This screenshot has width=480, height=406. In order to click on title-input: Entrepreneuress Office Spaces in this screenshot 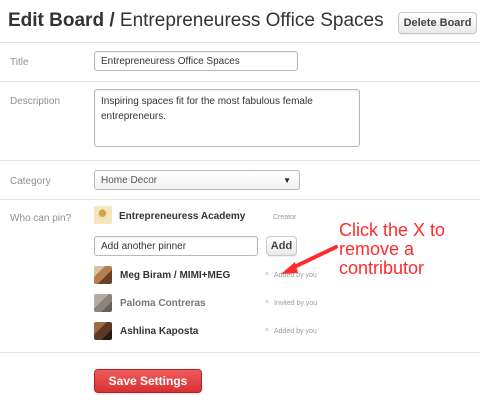, I will do `click(196, 61)`.